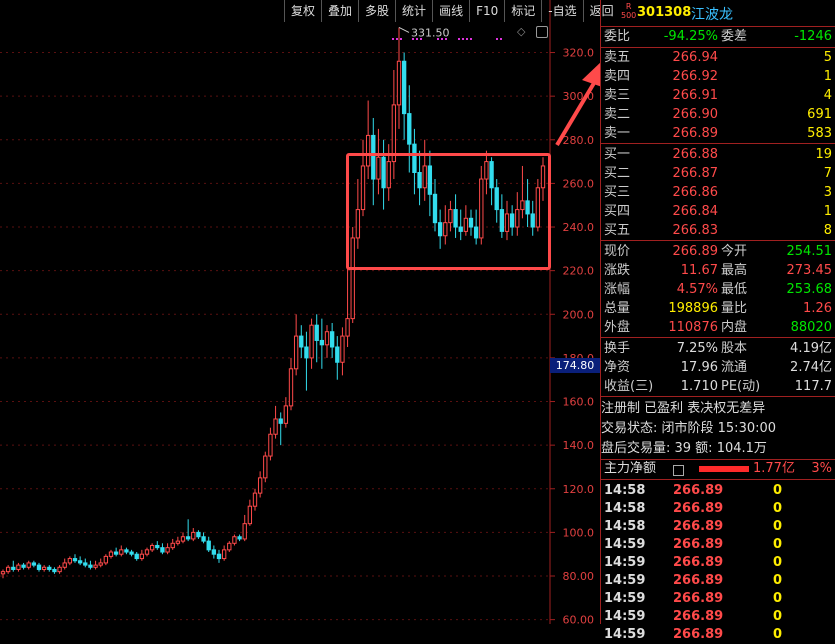 This screenshot has width=835, height=644. What do you see at coordinates (486, 11) in the screenshot?
I see `toolbar-btn-5: F10` at bounding box center [486, 11].